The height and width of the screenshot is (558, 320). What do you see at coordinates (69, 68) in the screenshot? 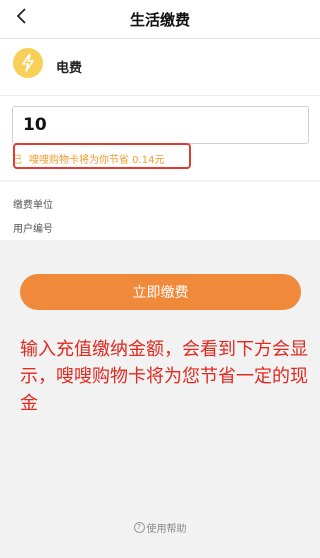
I see `bill-type-name: 电费` at bounding box center [69, 68].